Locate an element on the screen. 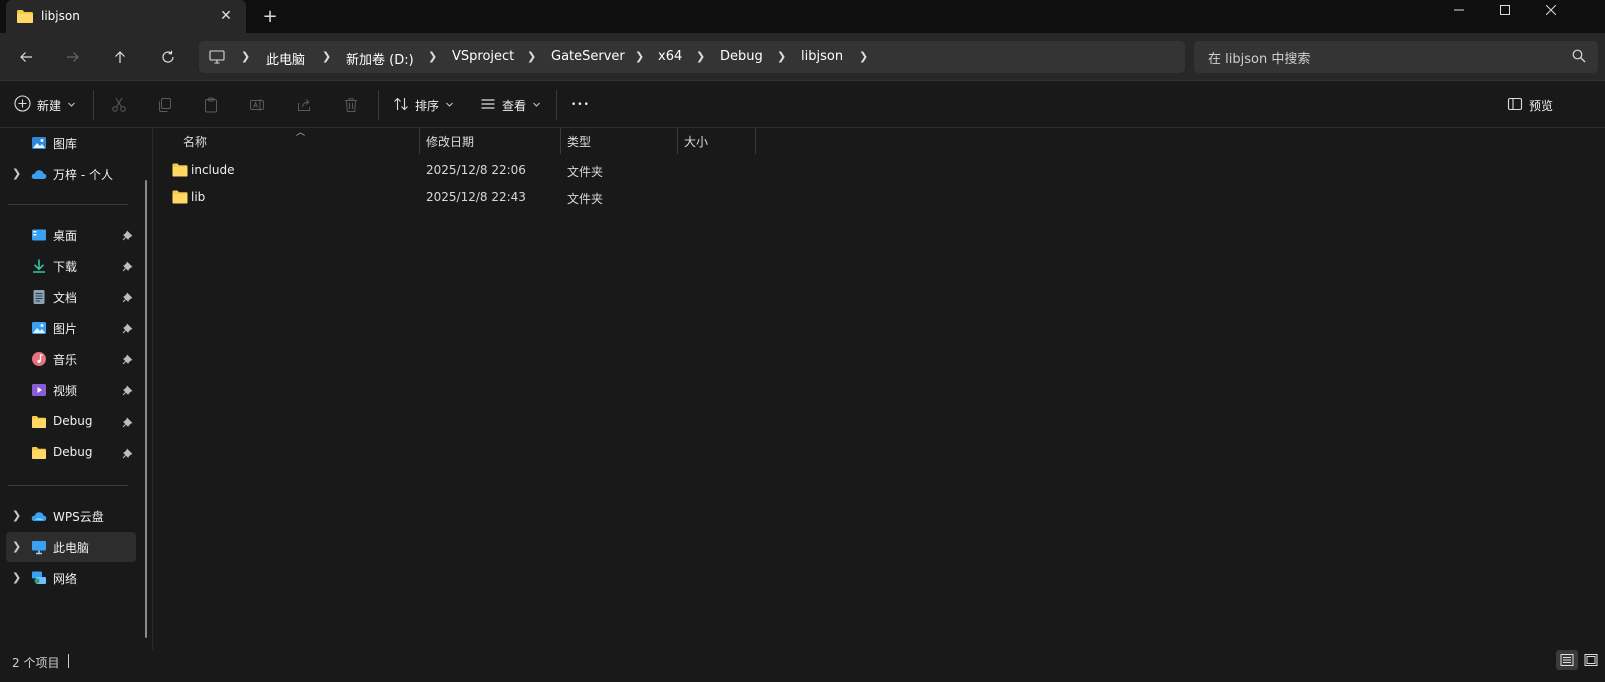 The width and height of the screenshot is (1605, 682). forward-arrow-icon is located at coordinates (73, 57).